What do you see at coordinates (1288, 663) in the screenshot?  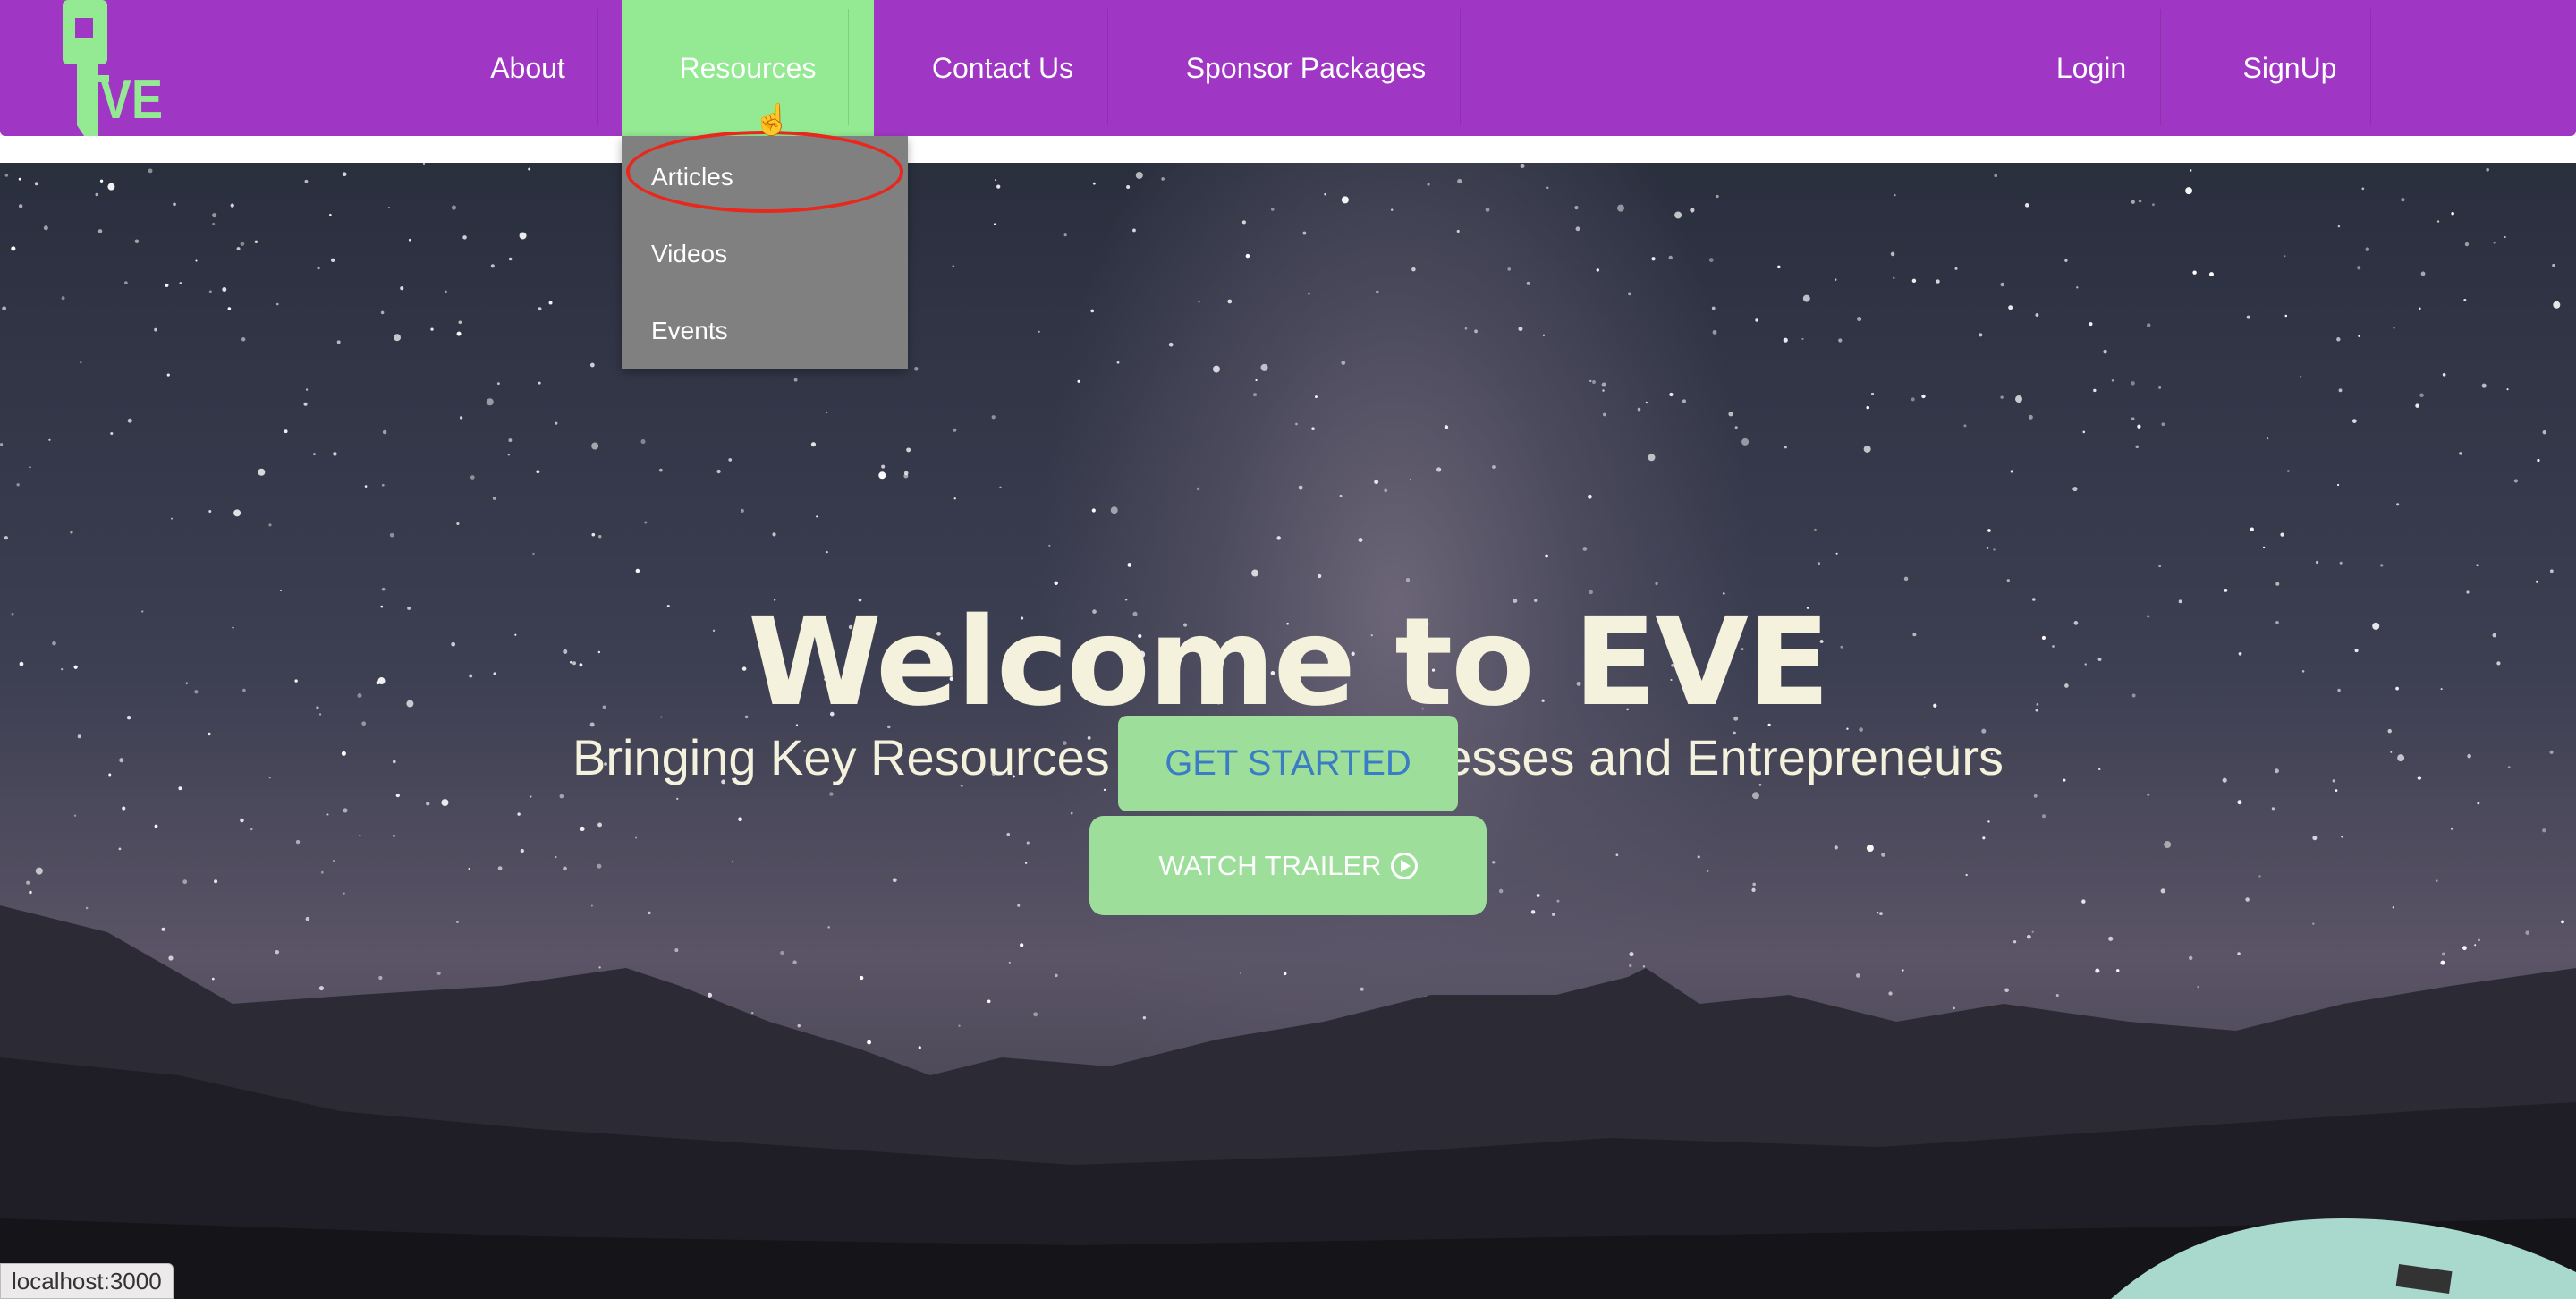 I see `hero-title: Welcome to EVE` at bounding box center [1288, 663].